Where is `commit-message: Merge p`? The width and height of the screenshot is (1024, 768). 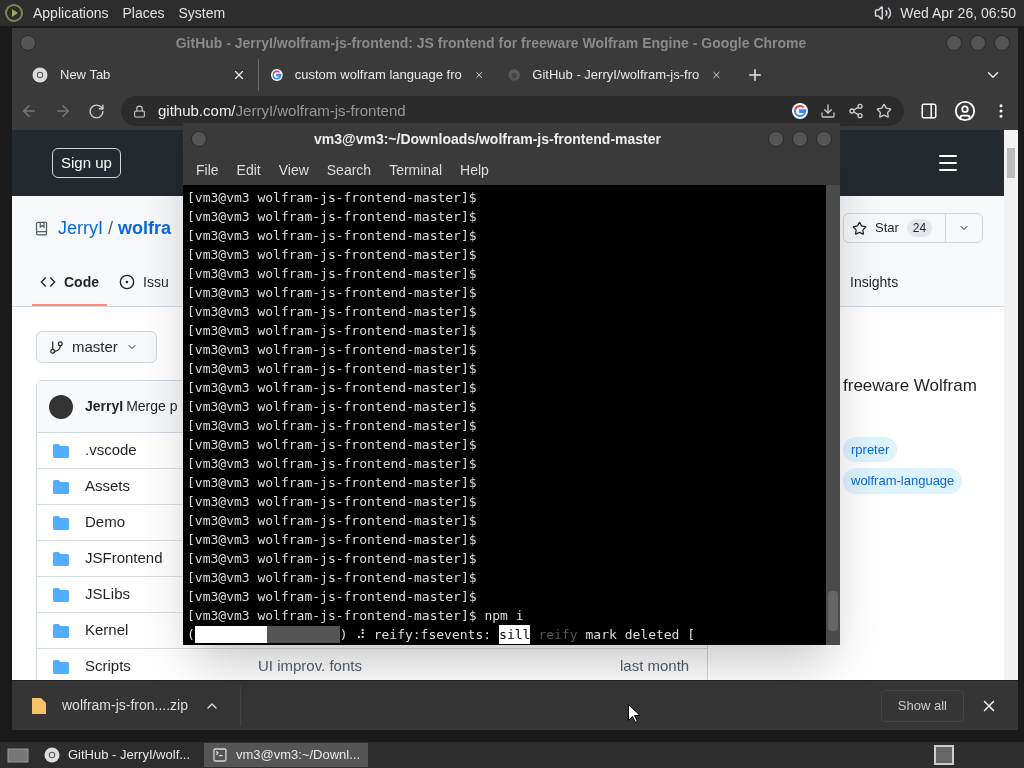
commit-message: Merge p is located at coordinates (152, 406).